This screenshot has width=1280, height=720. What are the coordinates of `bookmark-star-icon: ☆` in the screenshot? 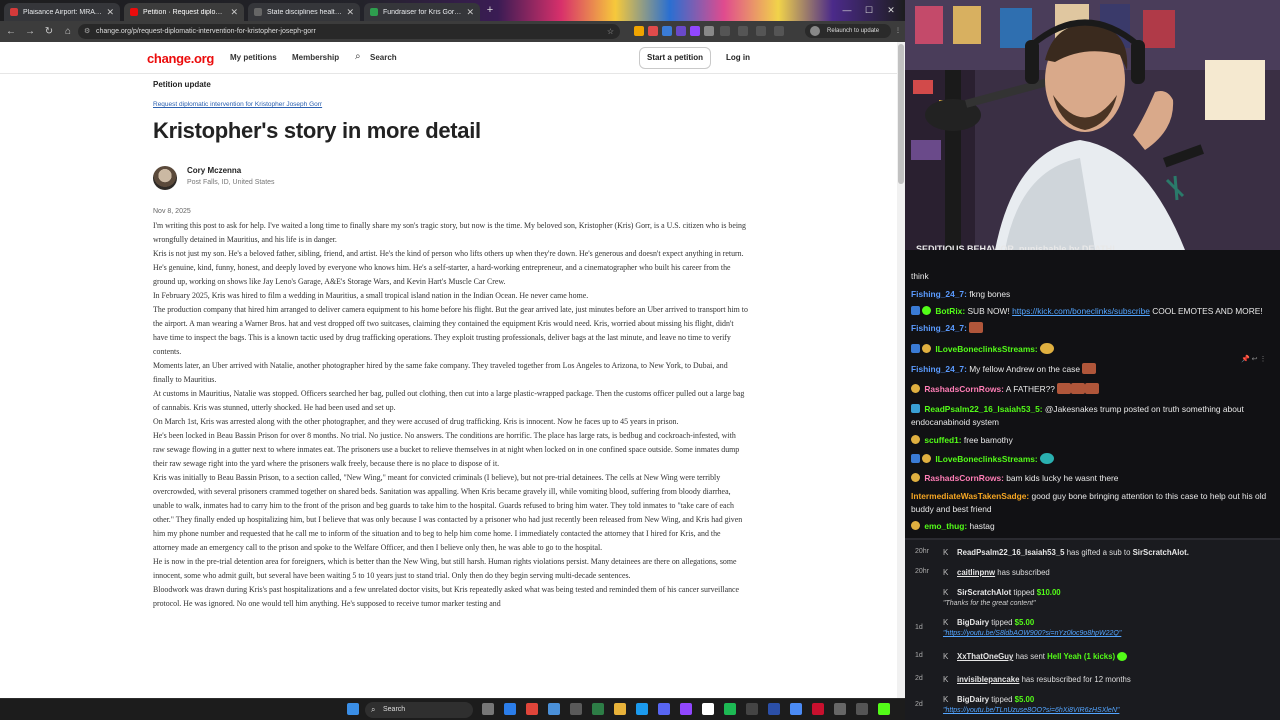 It's located at (610, 31).